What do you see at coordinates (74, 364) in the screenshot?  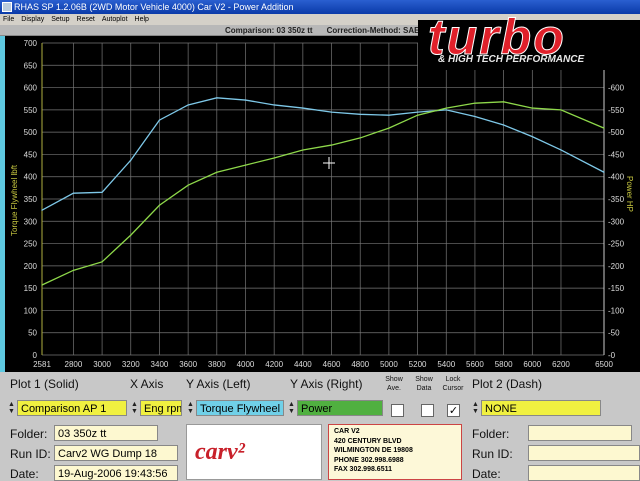 I see `x-tick-label: 2800` at bounding box center [74, 364].